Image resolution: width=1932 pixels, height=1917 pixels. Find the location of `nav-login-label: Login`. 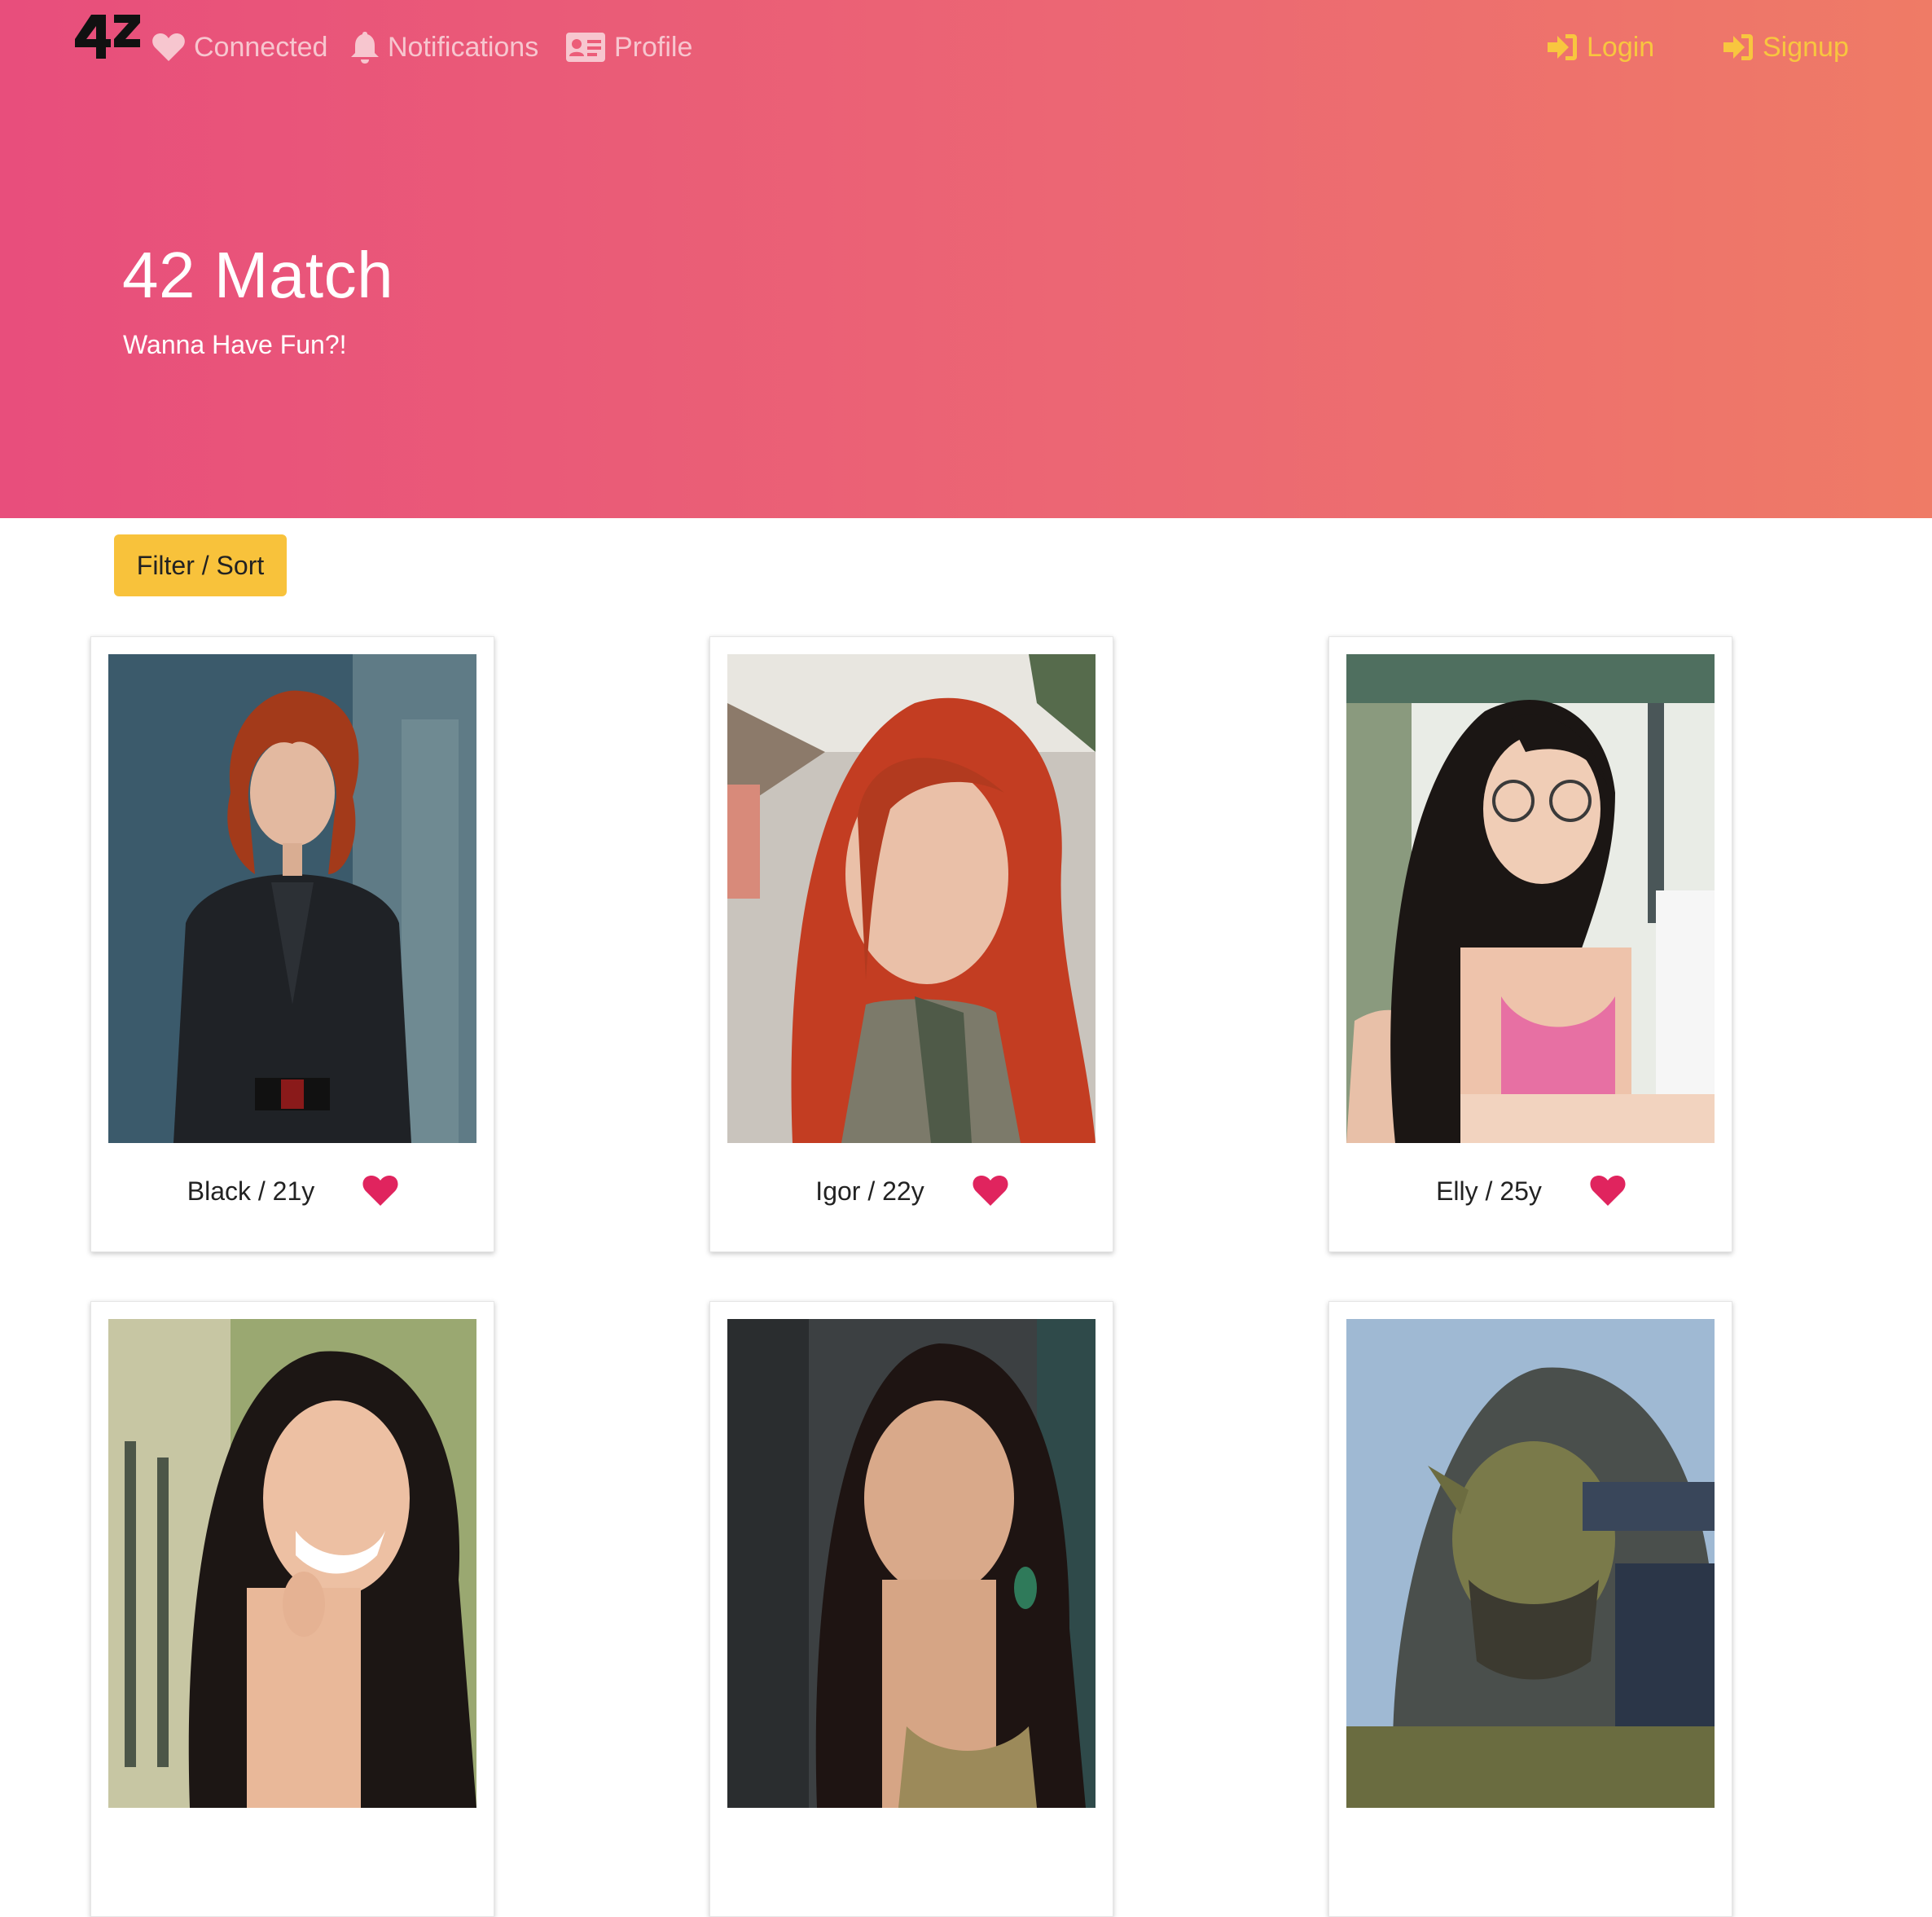

nav-login-label: Login is located at coordinates (1621, 47).